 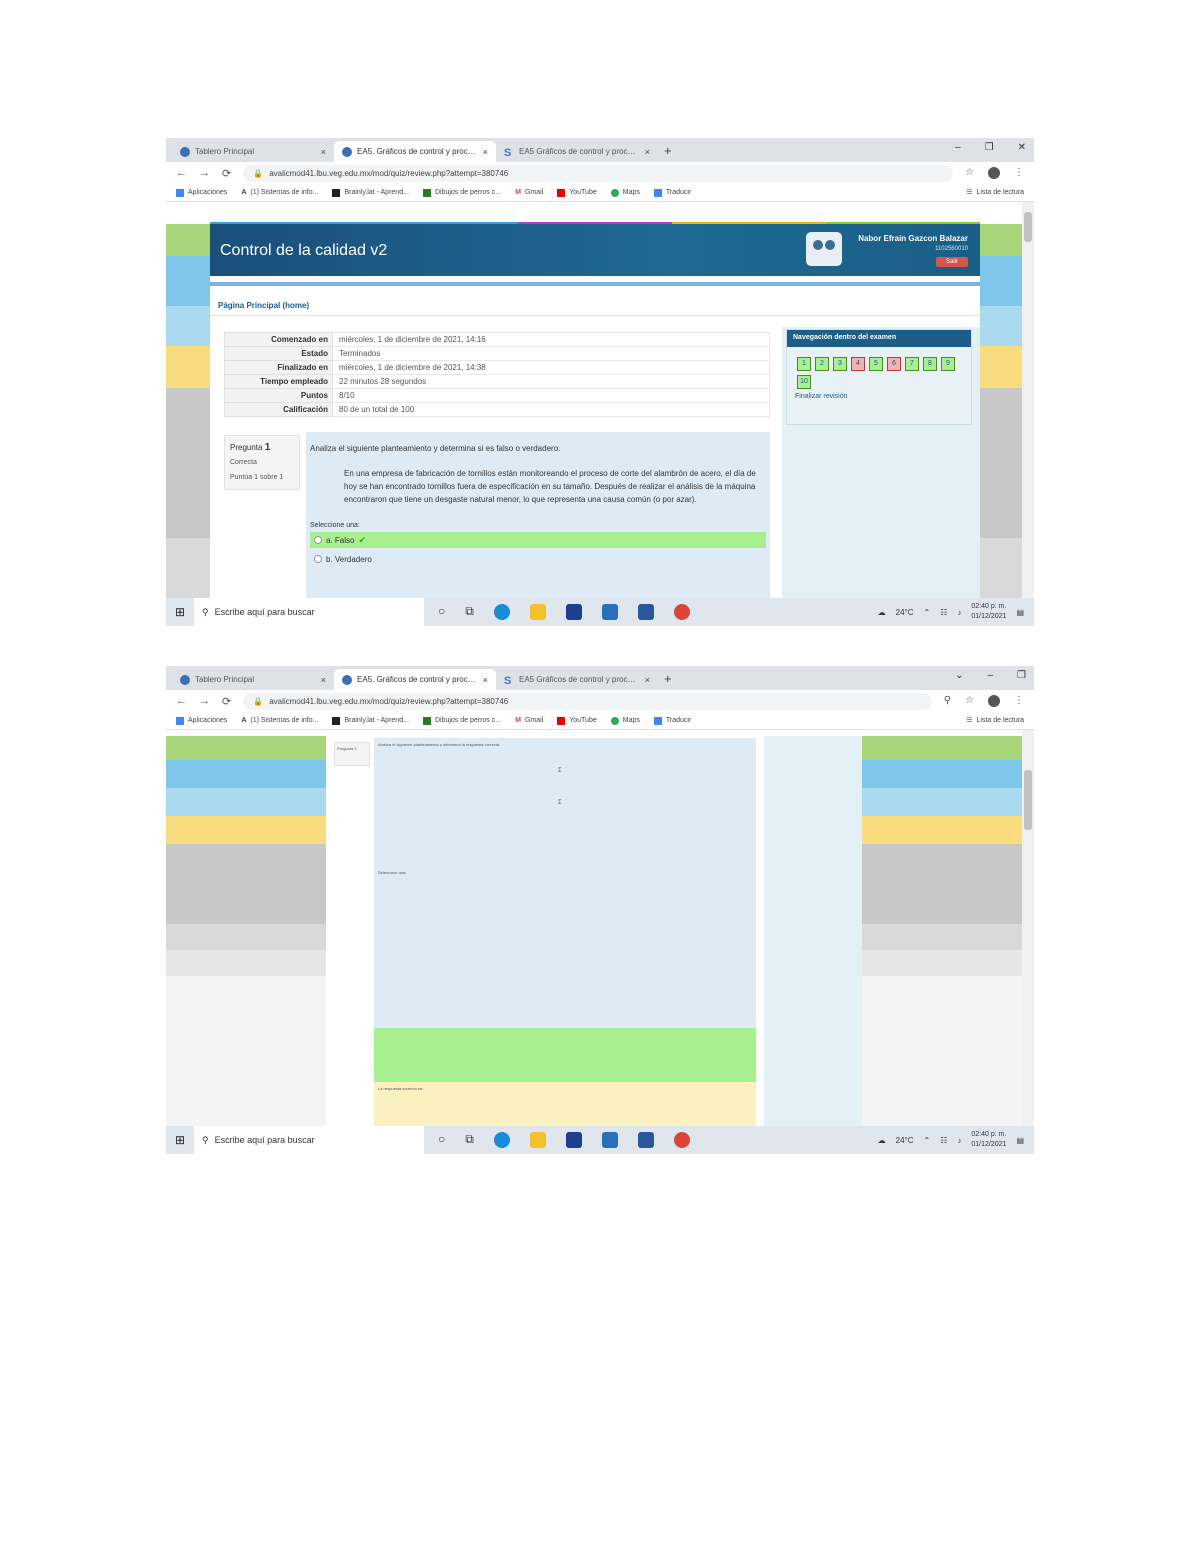 What do you see at coordinates (858, 364) in the screenshot?
I see `quiz-nav-button: 4` at bounding box center [858, 364].